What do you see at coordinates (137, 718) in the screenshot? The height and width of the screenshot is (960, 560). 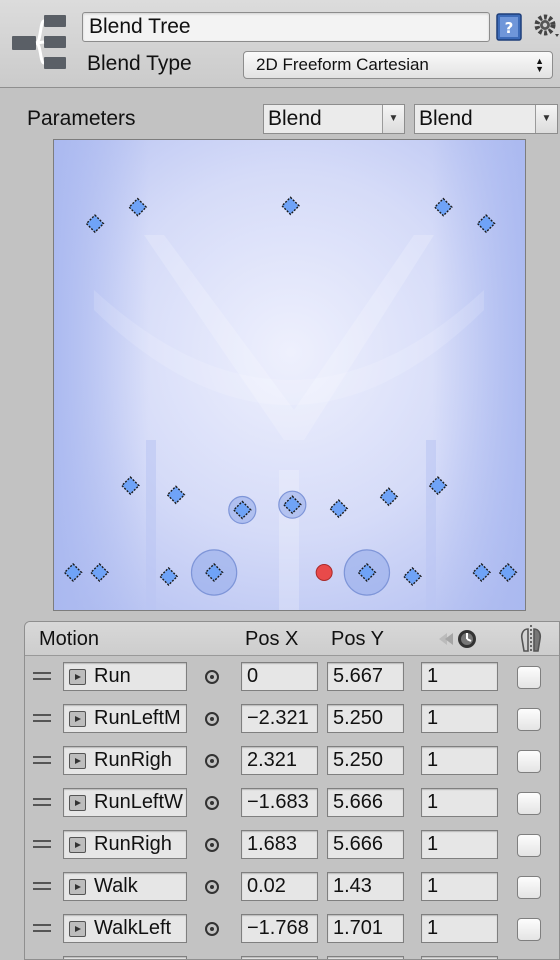 I see `motion-clip-name: RunLeftM` at bounding box center [137, 718].